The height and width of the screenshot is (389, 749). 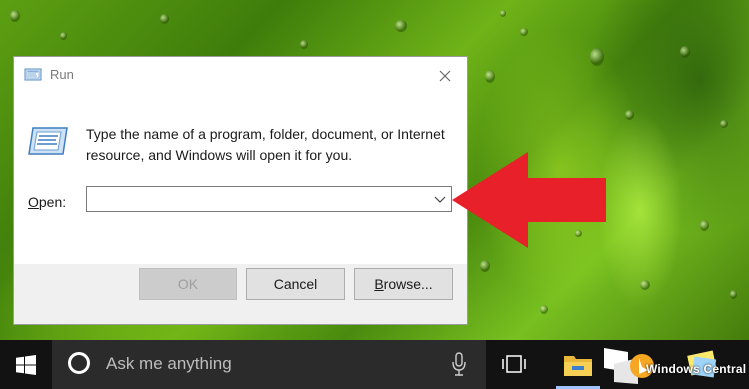 What do you see at coordinates (459, 364) in the screenshot?
I see `microphone-icon` at bounding box center [459, 364].